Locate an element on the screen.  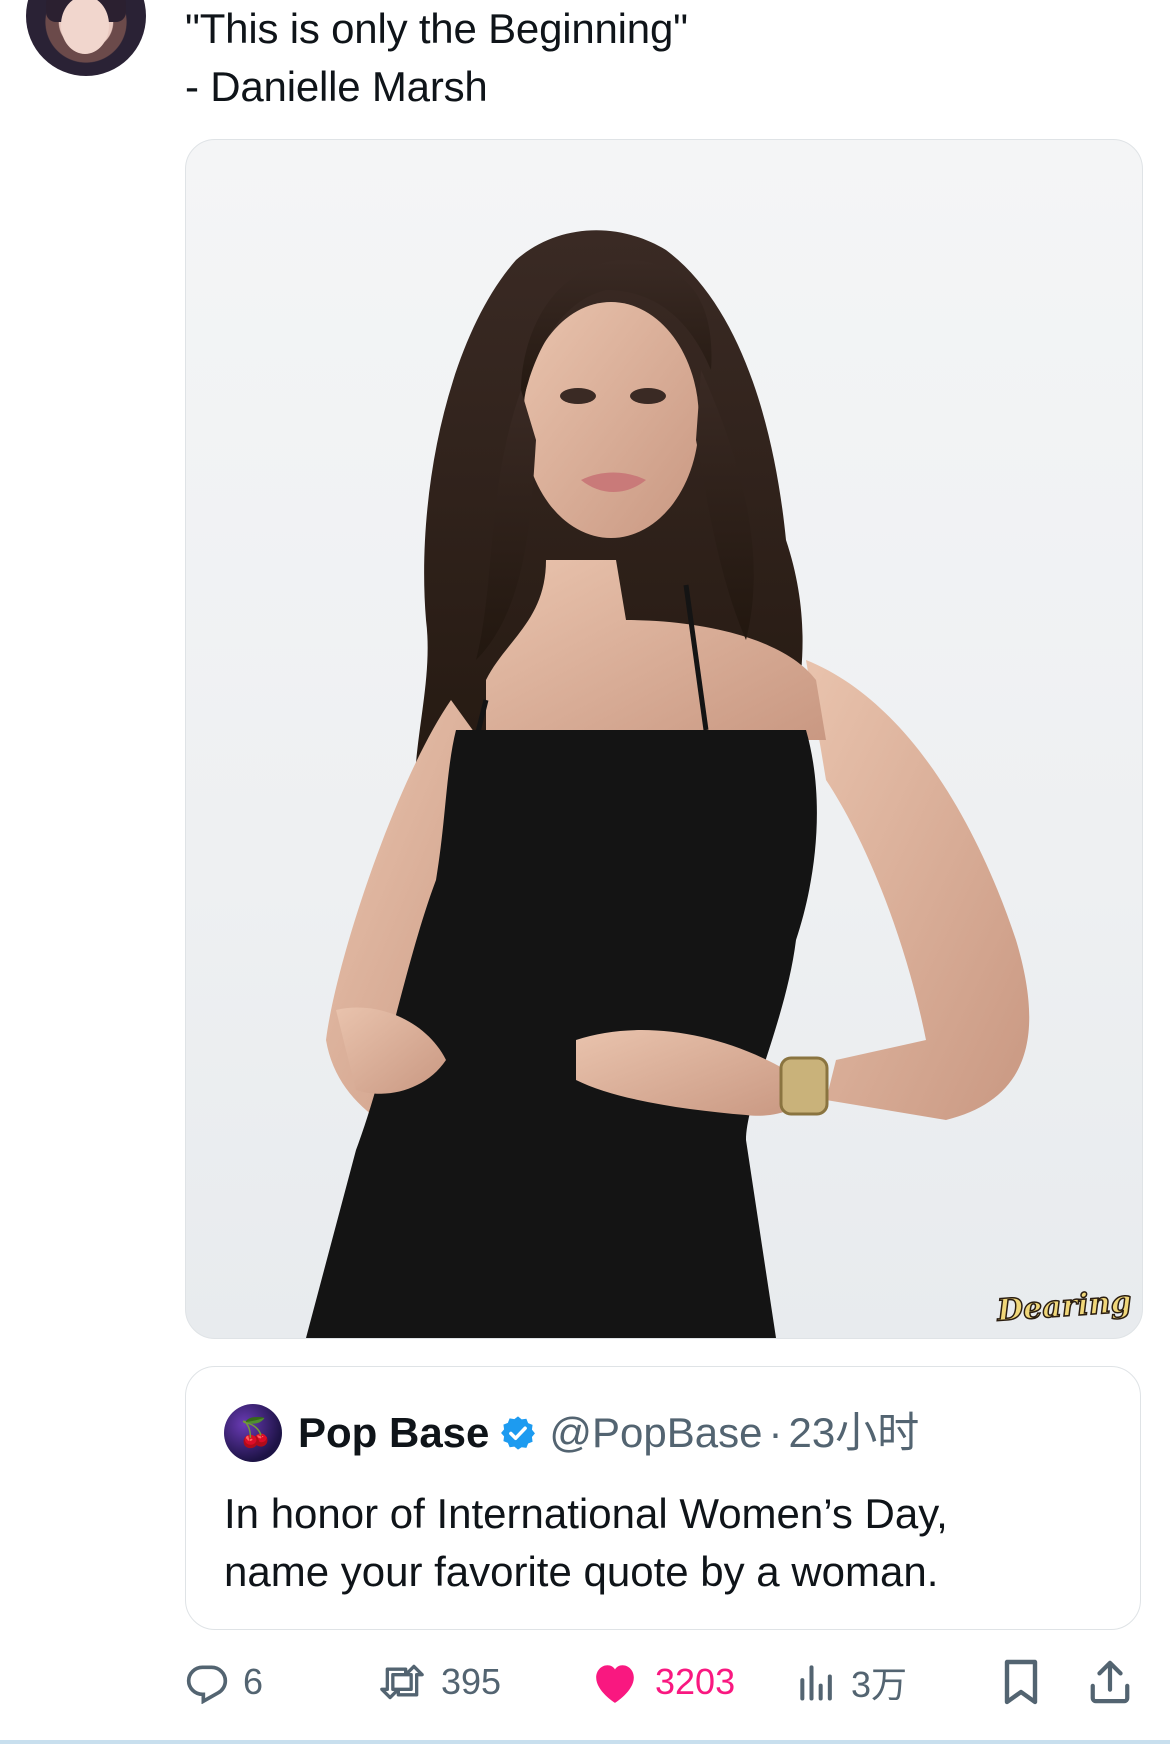
quoted-author-name: Pop Base is located at coordinates (393, 1433).